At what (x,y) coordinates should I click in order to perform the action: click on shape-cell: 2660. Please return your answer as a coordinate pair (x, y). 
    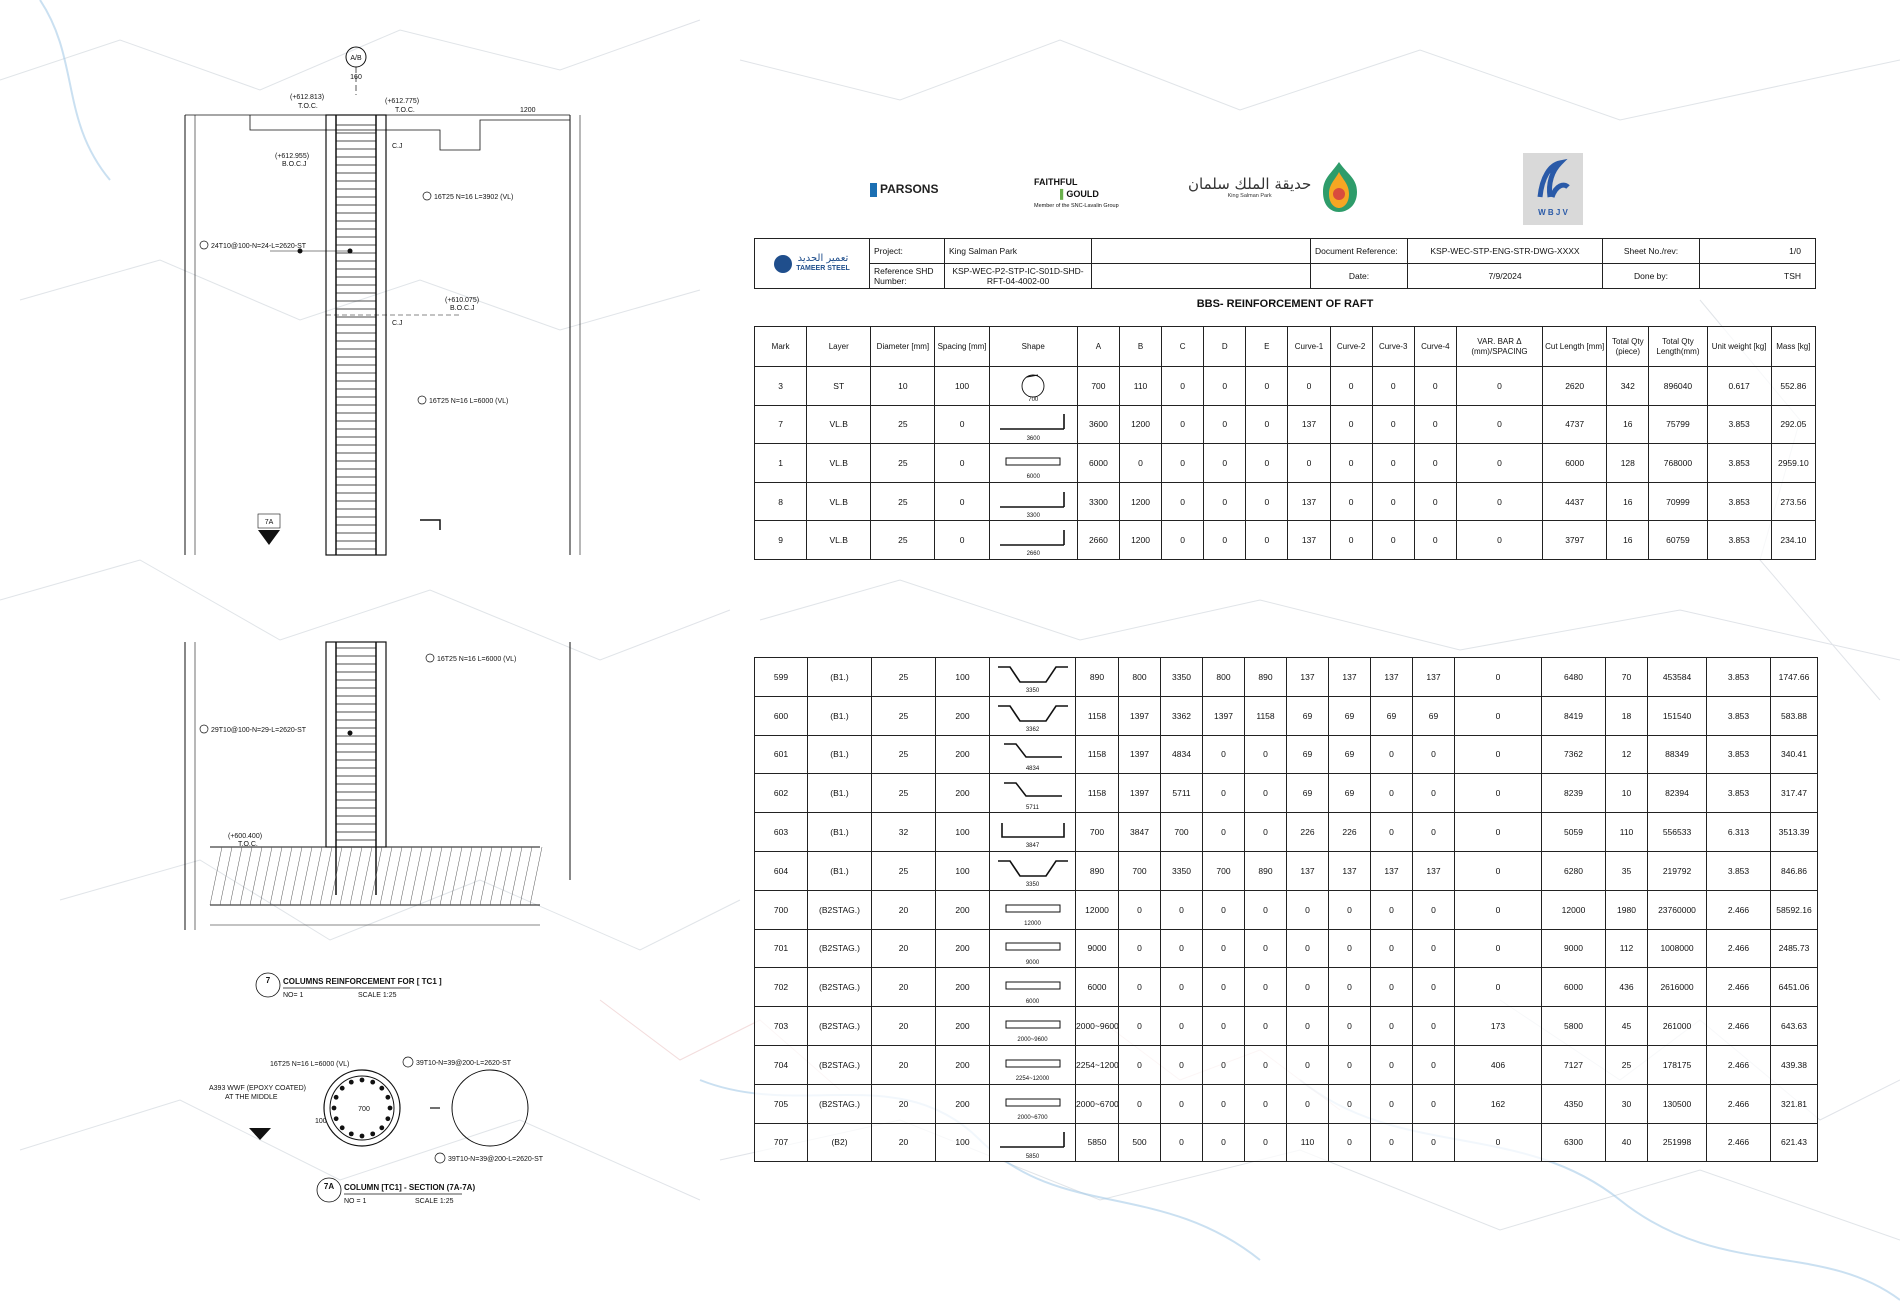
    Looking at the image, I should click on (1033, 540).